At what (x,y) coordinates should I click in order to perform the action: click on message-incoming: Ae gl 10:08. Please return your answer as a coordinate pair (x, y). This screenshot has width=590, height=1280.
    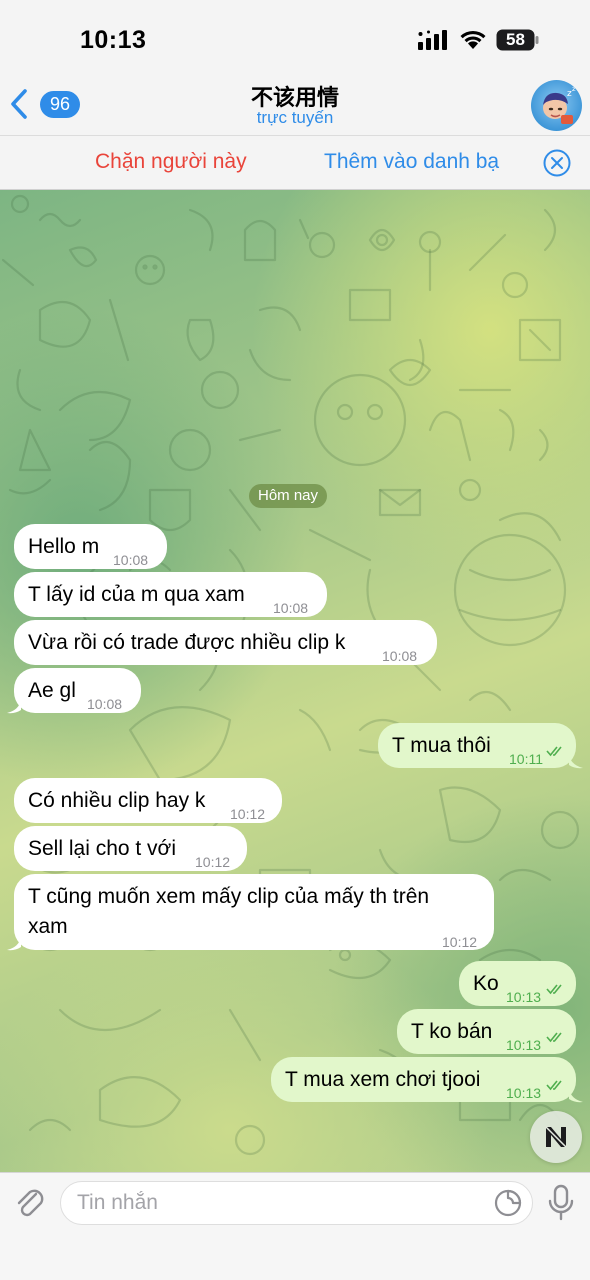
    Looking at the image, I should click on (77, 690).